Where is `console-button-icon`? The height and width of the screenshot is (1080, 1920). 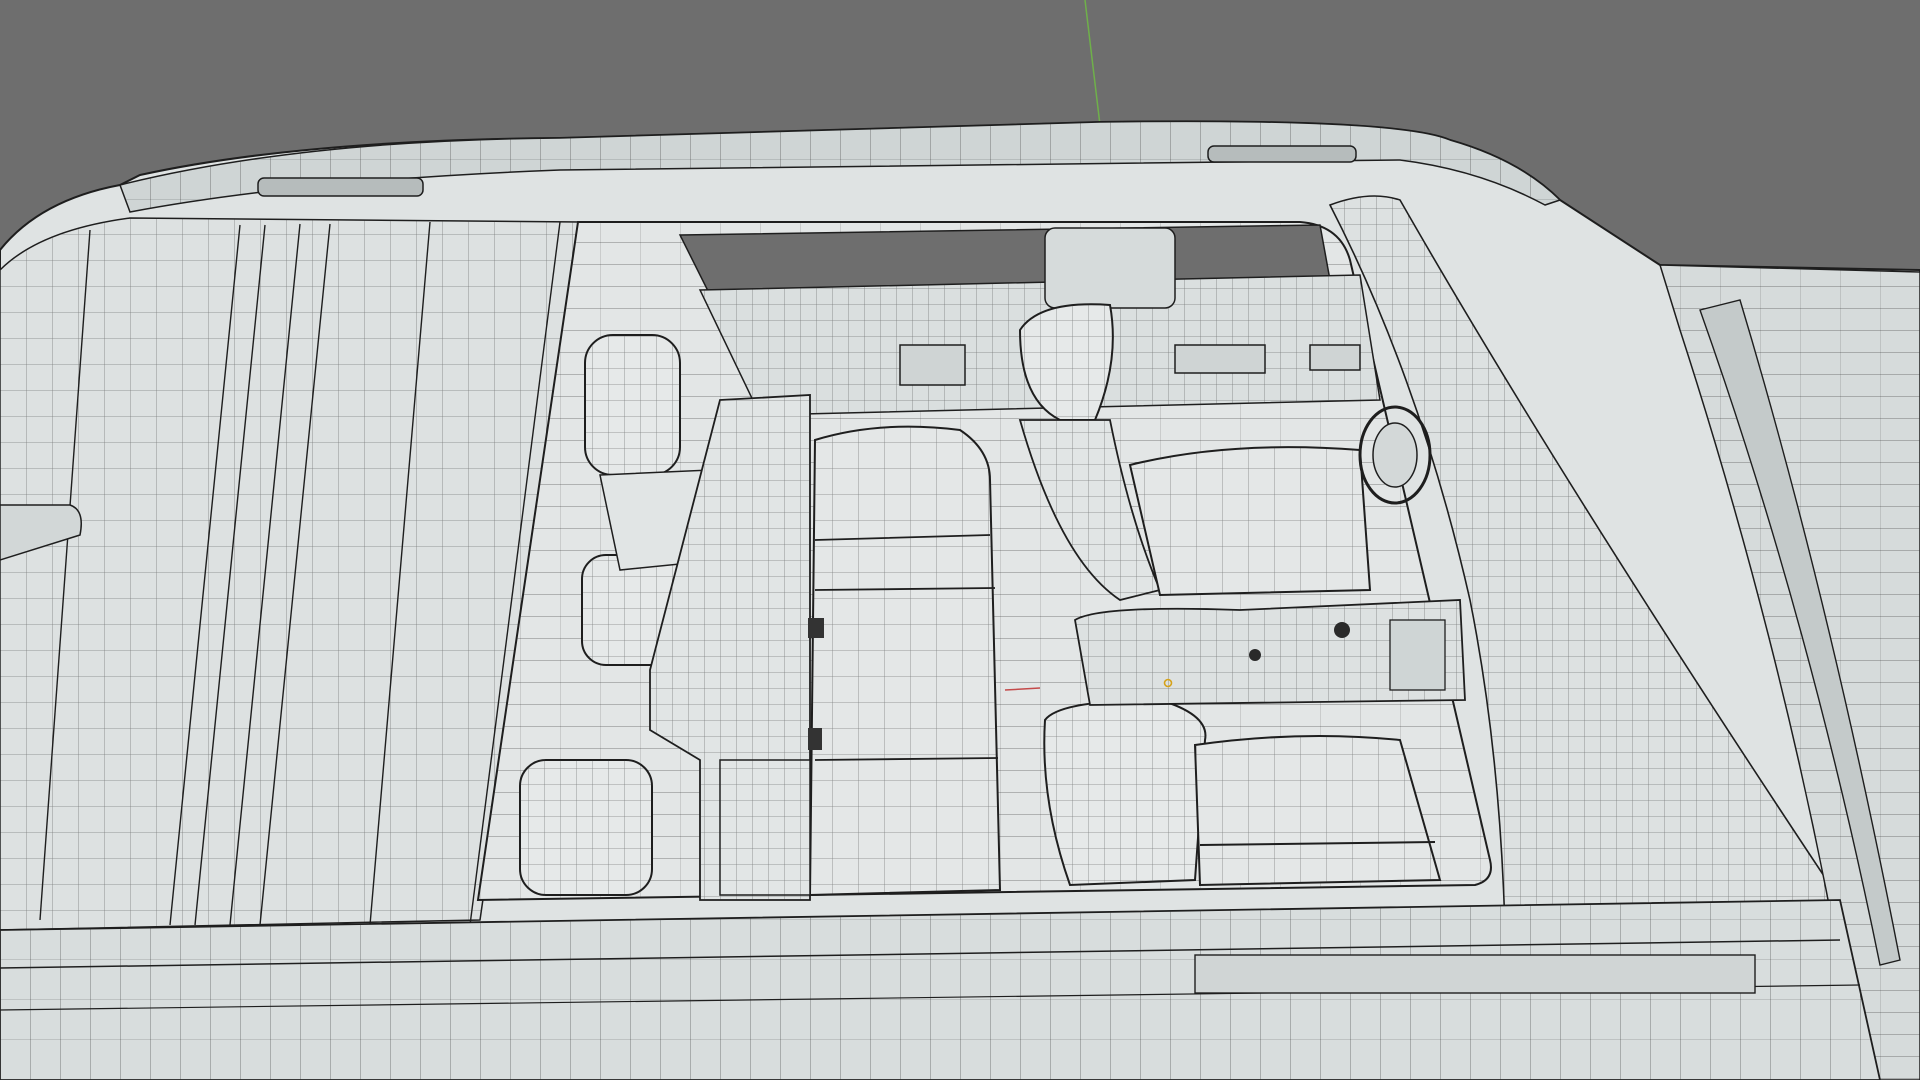 console-button-icon is located at coordinates (1255, 655).